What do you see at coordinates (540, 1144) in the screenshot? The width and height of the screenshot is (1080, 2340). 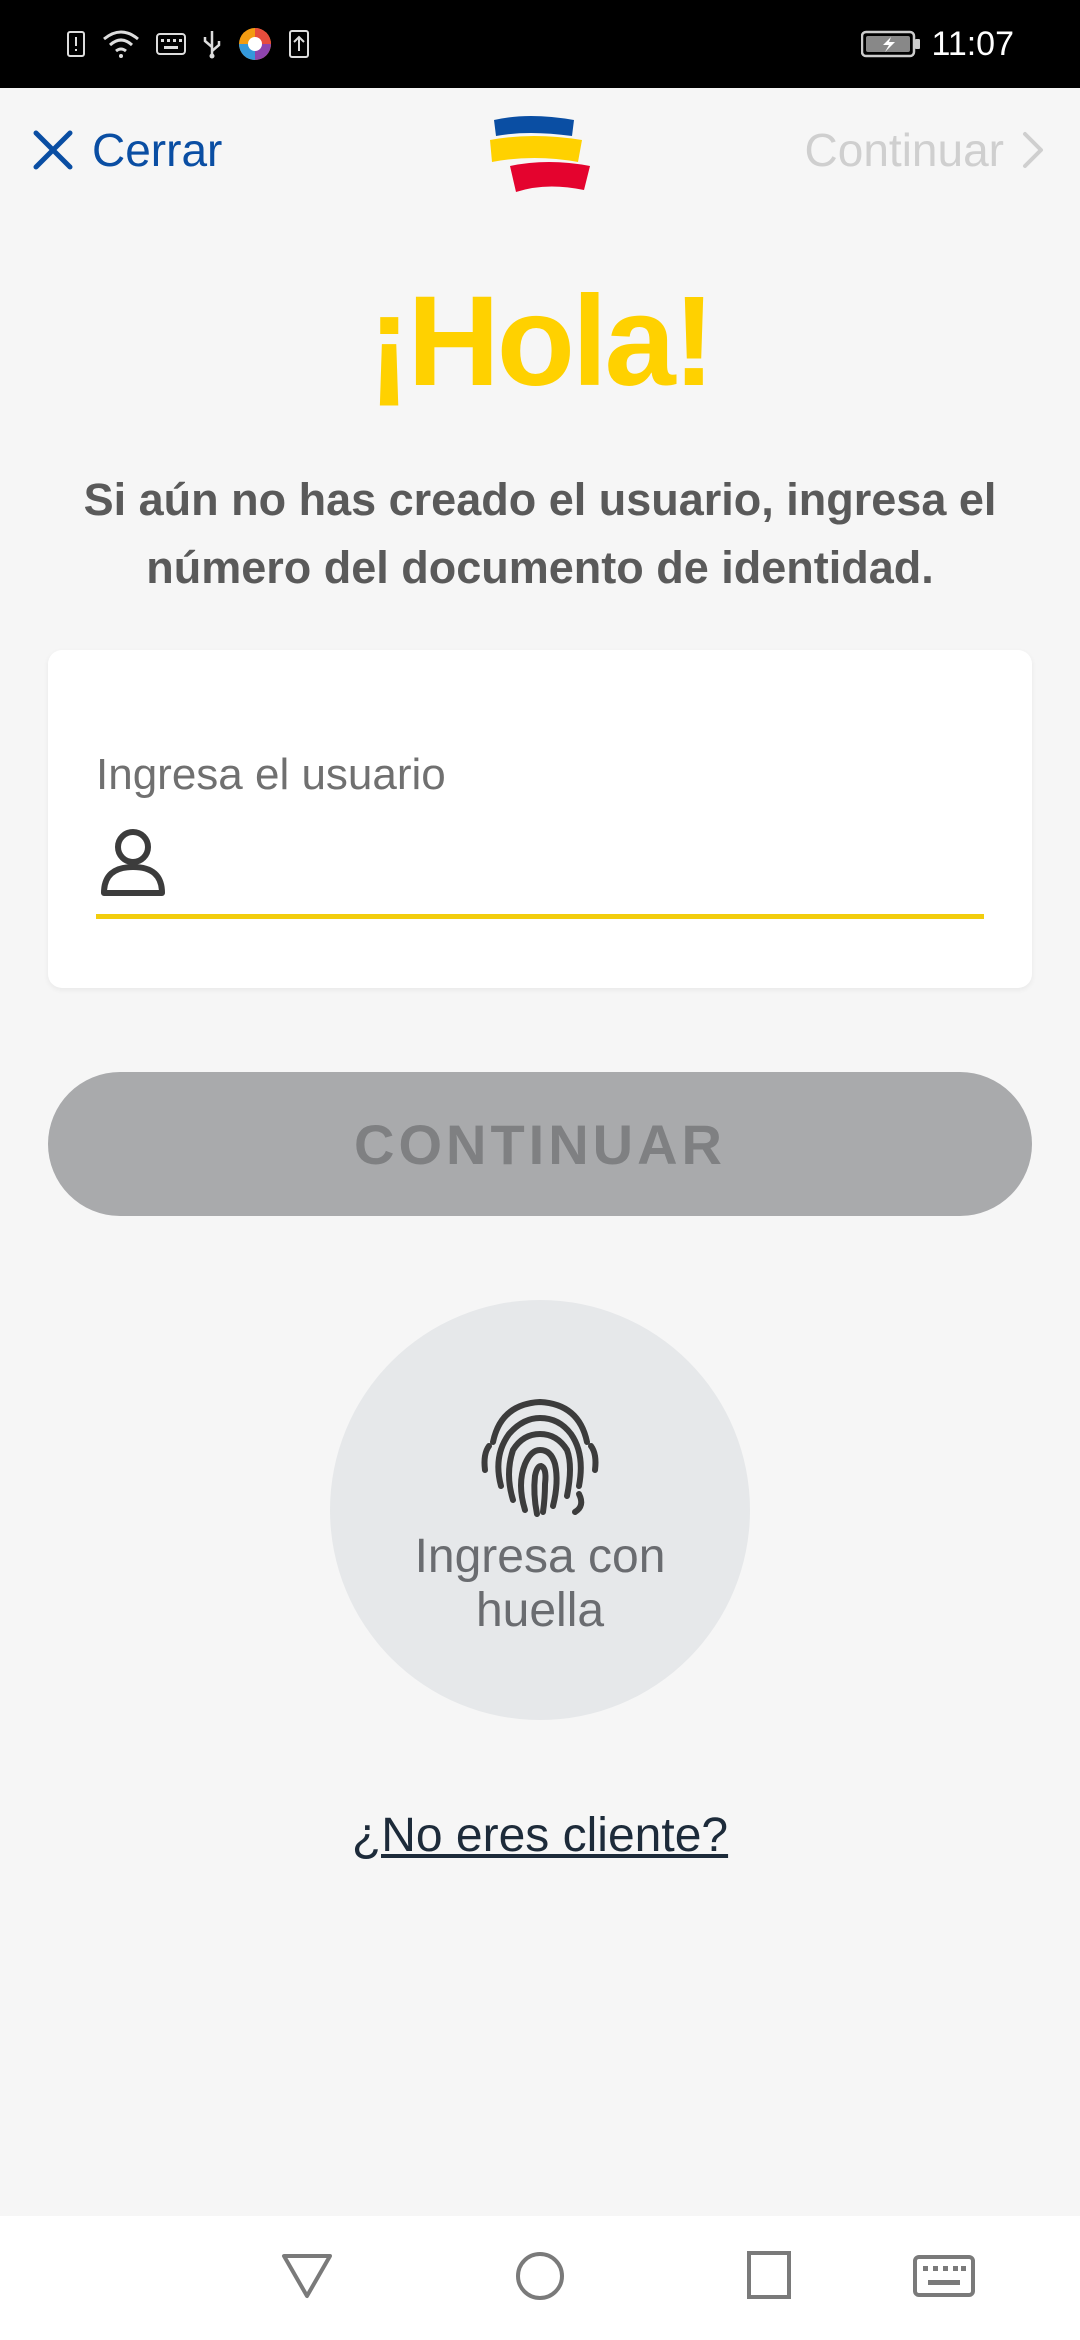 I see `continue-button: CONTINUAR` at bounding box center [540, 1144].